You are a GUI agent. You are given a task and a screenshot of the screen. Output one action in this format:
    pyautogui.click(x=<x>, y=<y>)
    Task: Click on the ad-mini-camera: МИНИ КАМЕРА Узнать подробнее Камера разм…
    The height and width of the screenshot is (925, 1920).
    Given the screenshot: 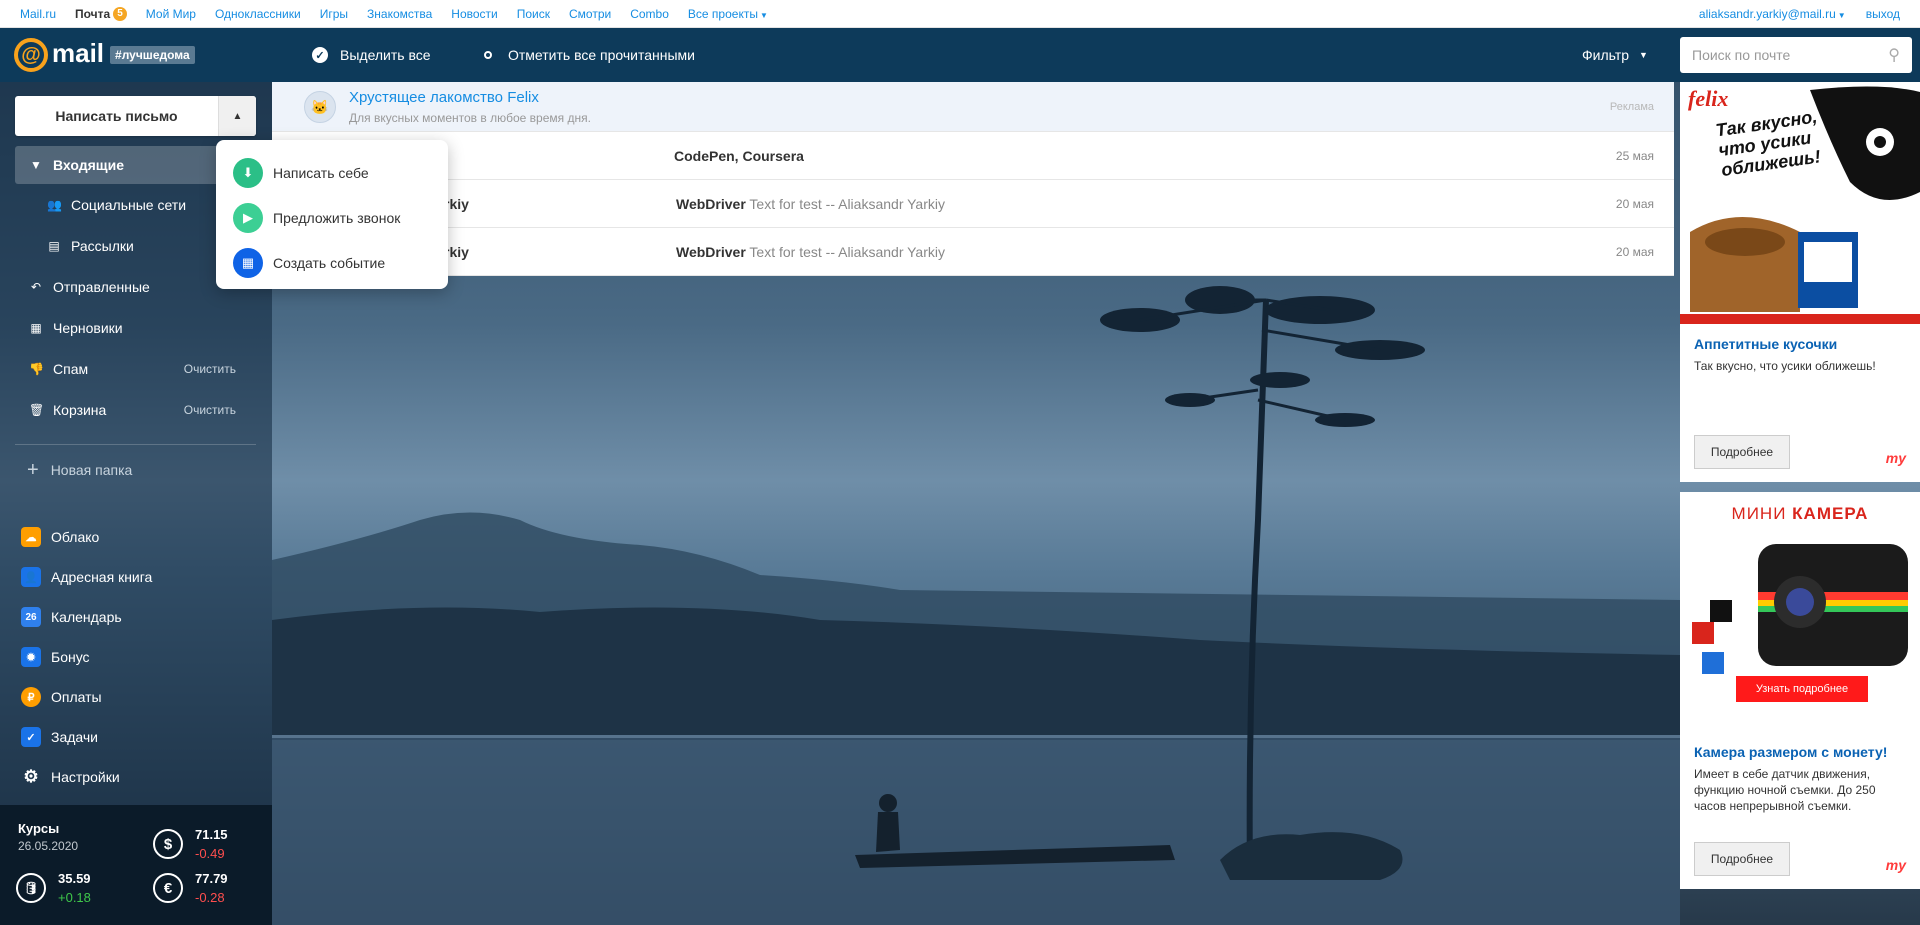 What is the action you would take?
    pyautogui.click(x=1800, y=690)
    